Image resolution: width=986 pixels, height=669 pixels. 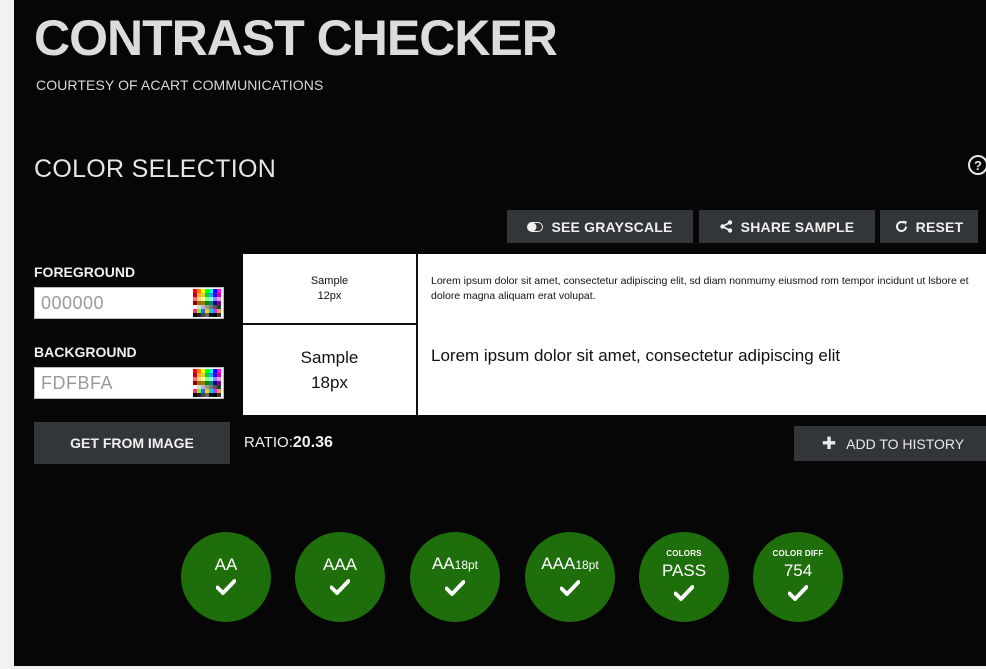 I want to click on app-subtitle: COURTESY OF ACART COMMUNICATIONS, so click(x=180, y=85).